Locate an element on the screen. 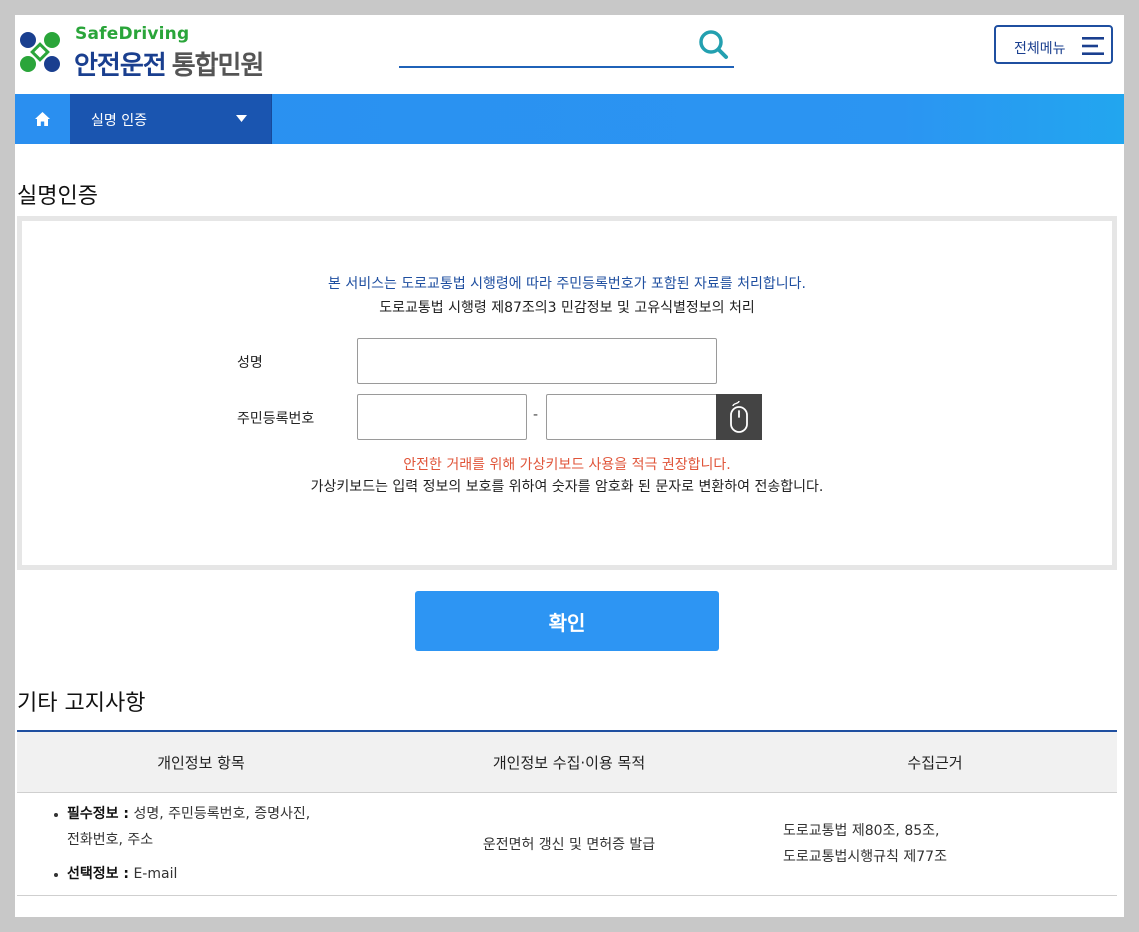  breadcrumb-current: 실명 인증 is located at coordinates (119, 121).